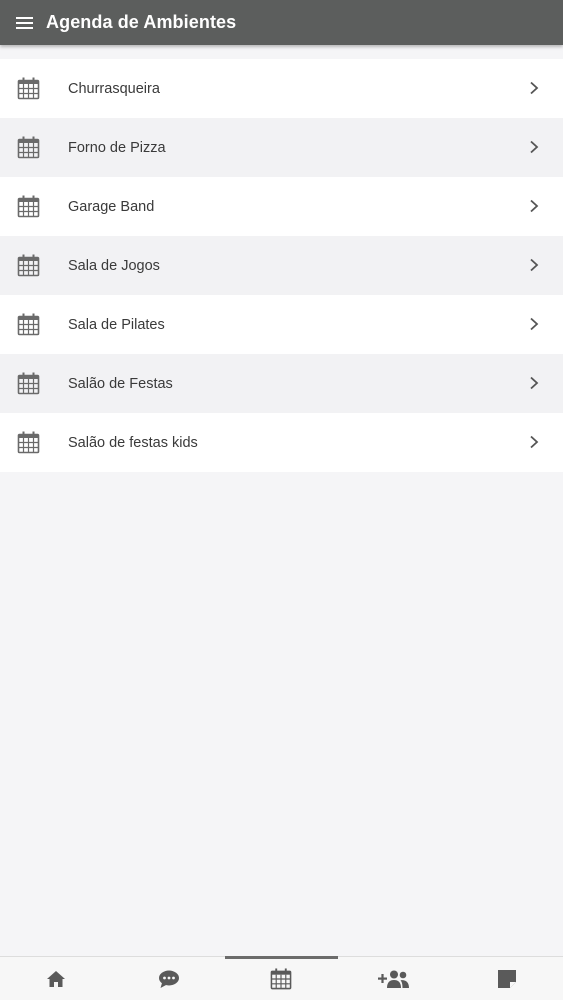 This screenshot has width=563, height=1000. Describe the element at coordinates (133, 442) in the screenshot. I see `list-item-label: Salão de festas kids` at that location.